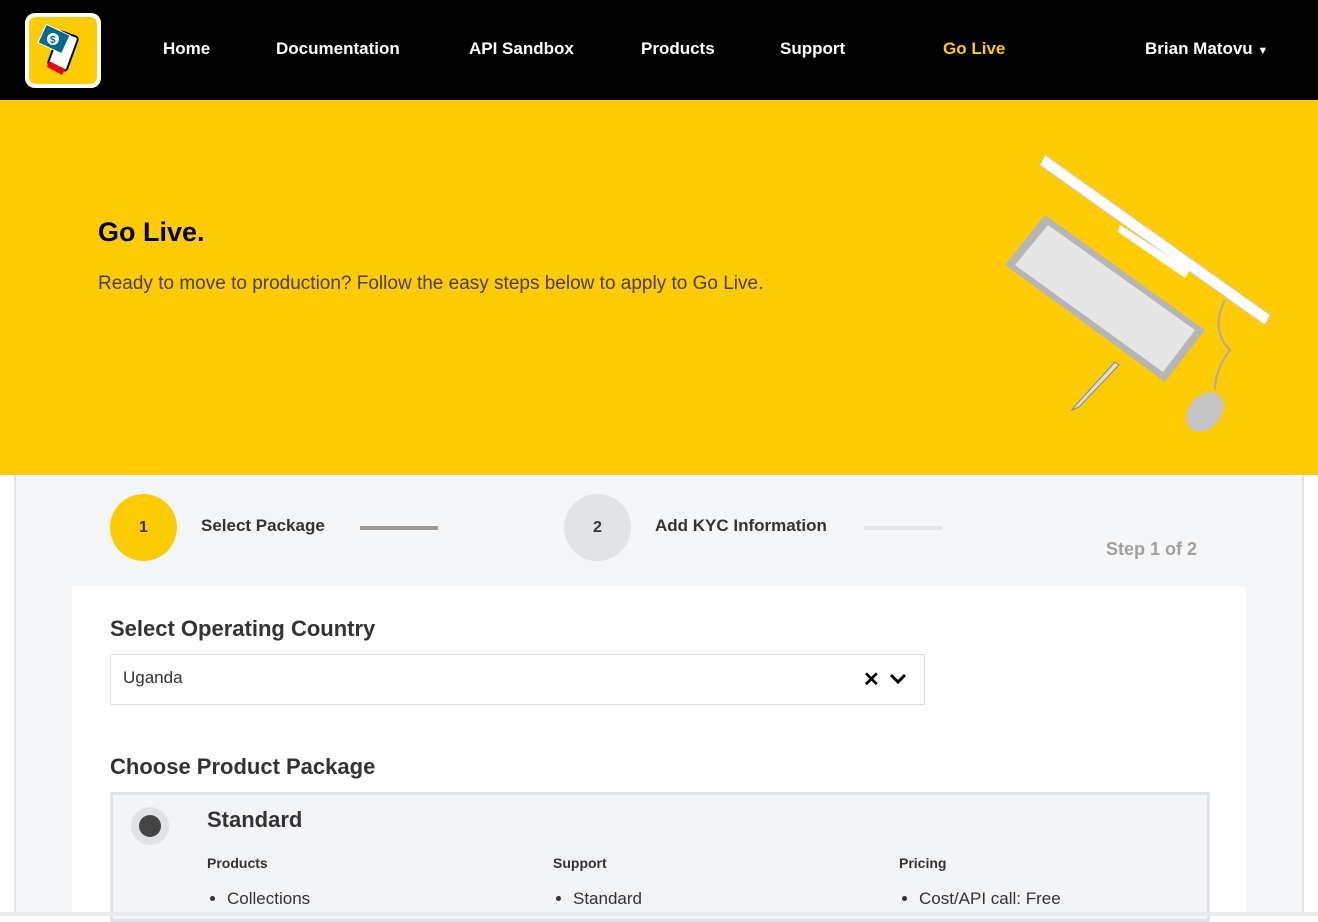  Describe the element at coordinates (1138, 293) in the screenshot. I see `keyboard-illustration` at that location.